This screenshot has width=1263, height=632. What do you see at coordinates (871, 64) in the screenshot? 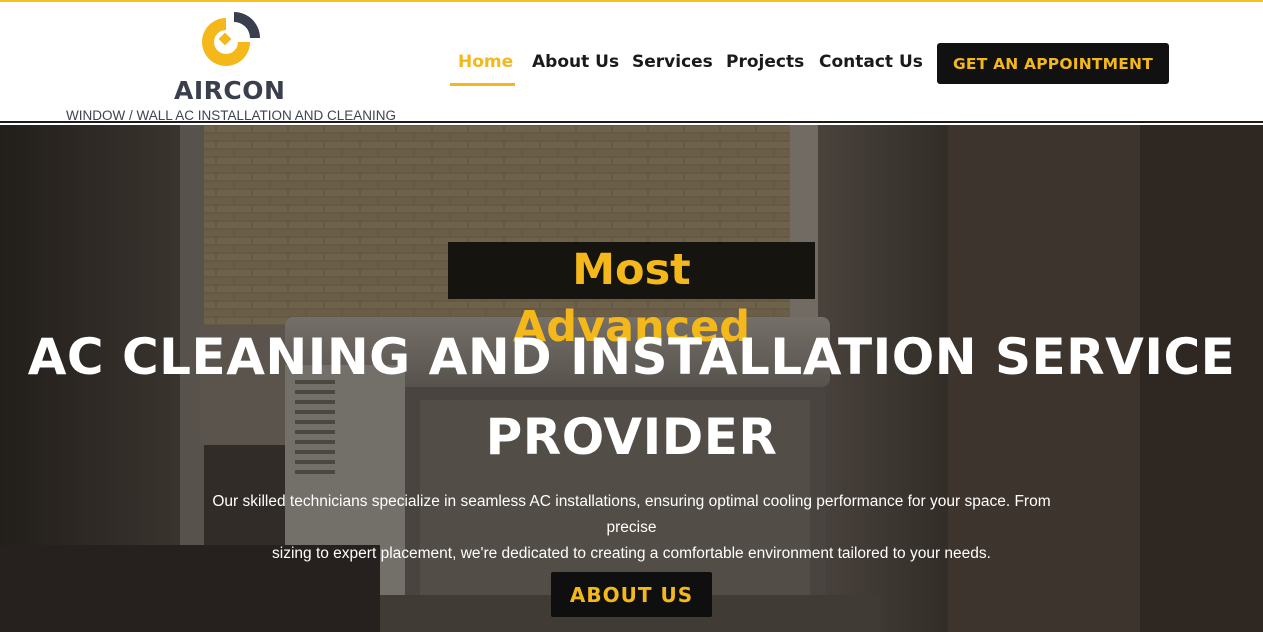
I see `nav-contact-us: Contact Us` at bounding box center [871, 64].